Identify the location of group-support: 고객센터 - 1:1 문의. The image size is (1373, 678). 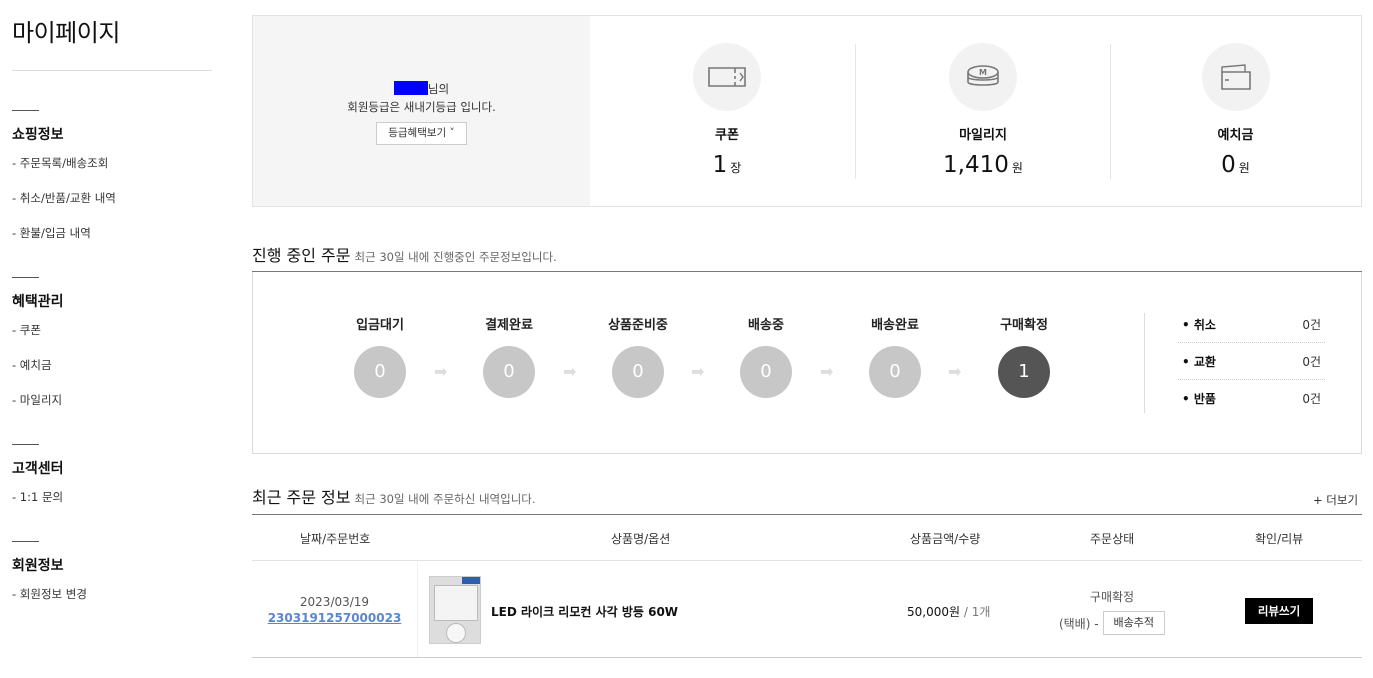
(112, 484).